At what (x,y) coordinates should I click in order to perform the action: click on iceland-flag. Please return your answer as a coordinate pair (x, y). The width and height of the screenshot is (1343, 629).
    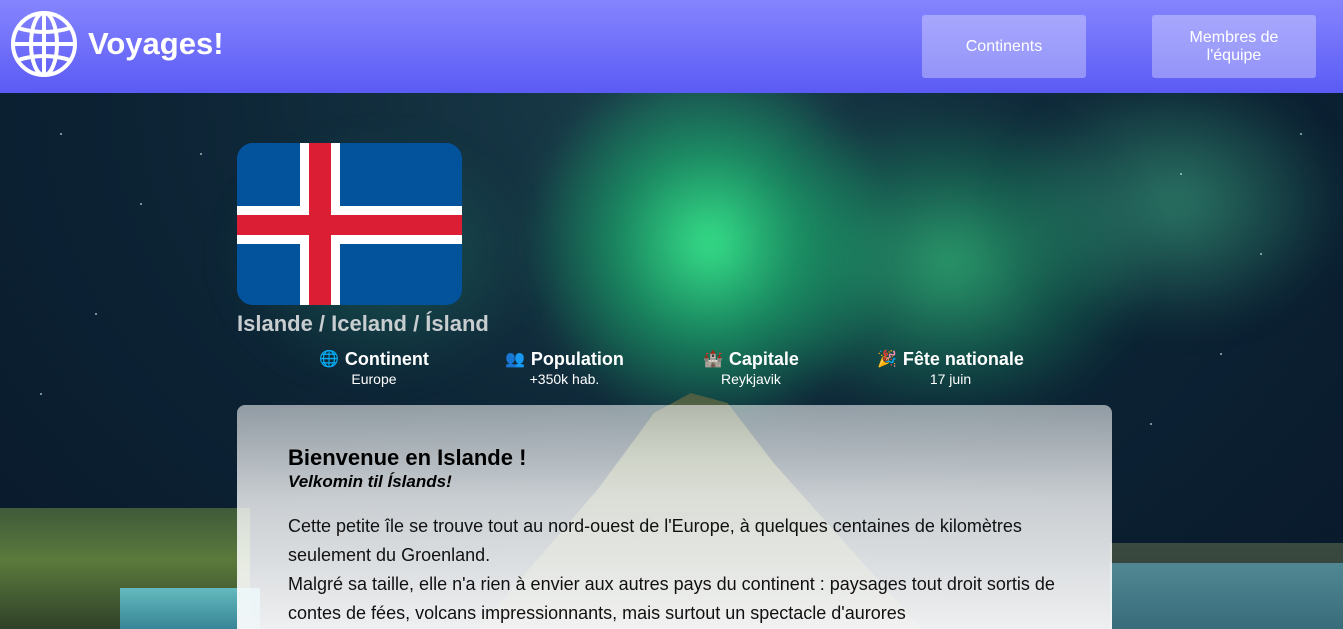
    Looking at the image, I should click on (349, 224).